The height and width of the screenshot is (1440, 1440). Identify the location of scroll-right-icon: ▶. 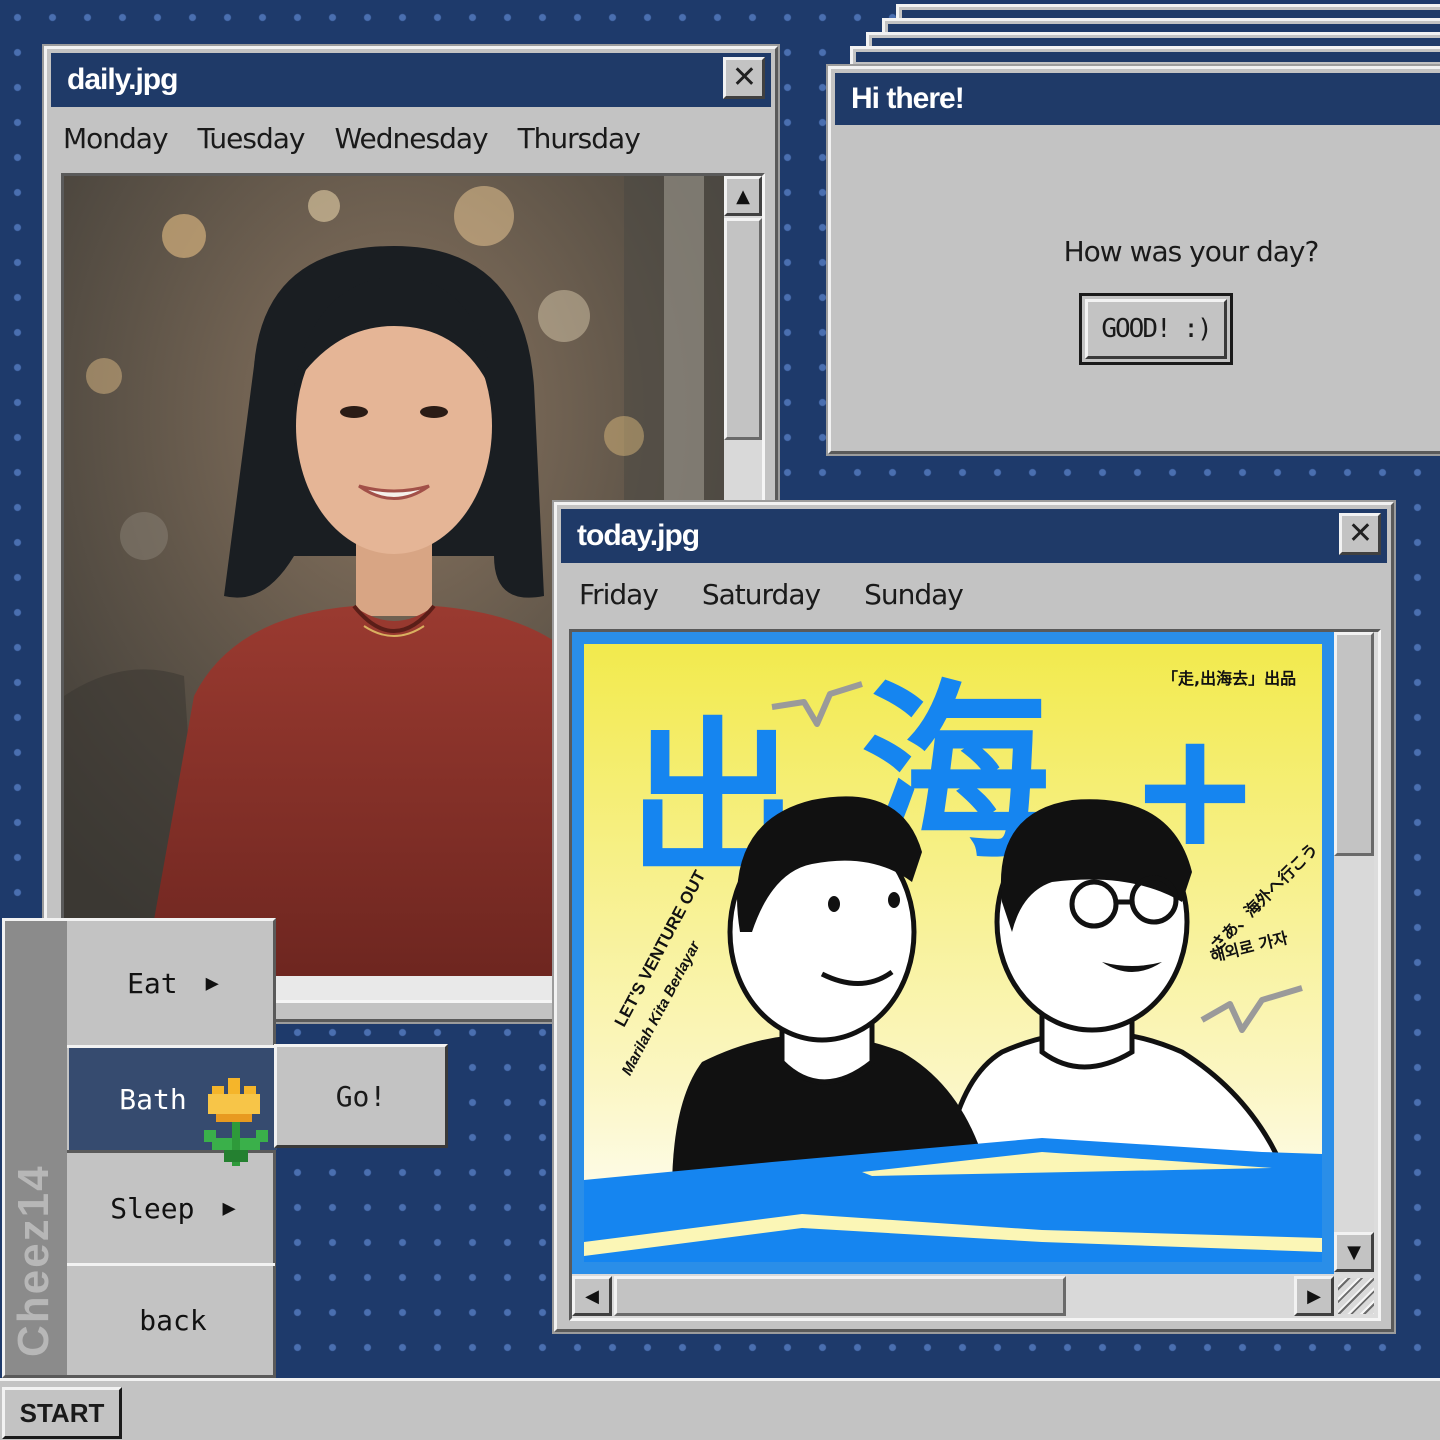
(1314, 1296).